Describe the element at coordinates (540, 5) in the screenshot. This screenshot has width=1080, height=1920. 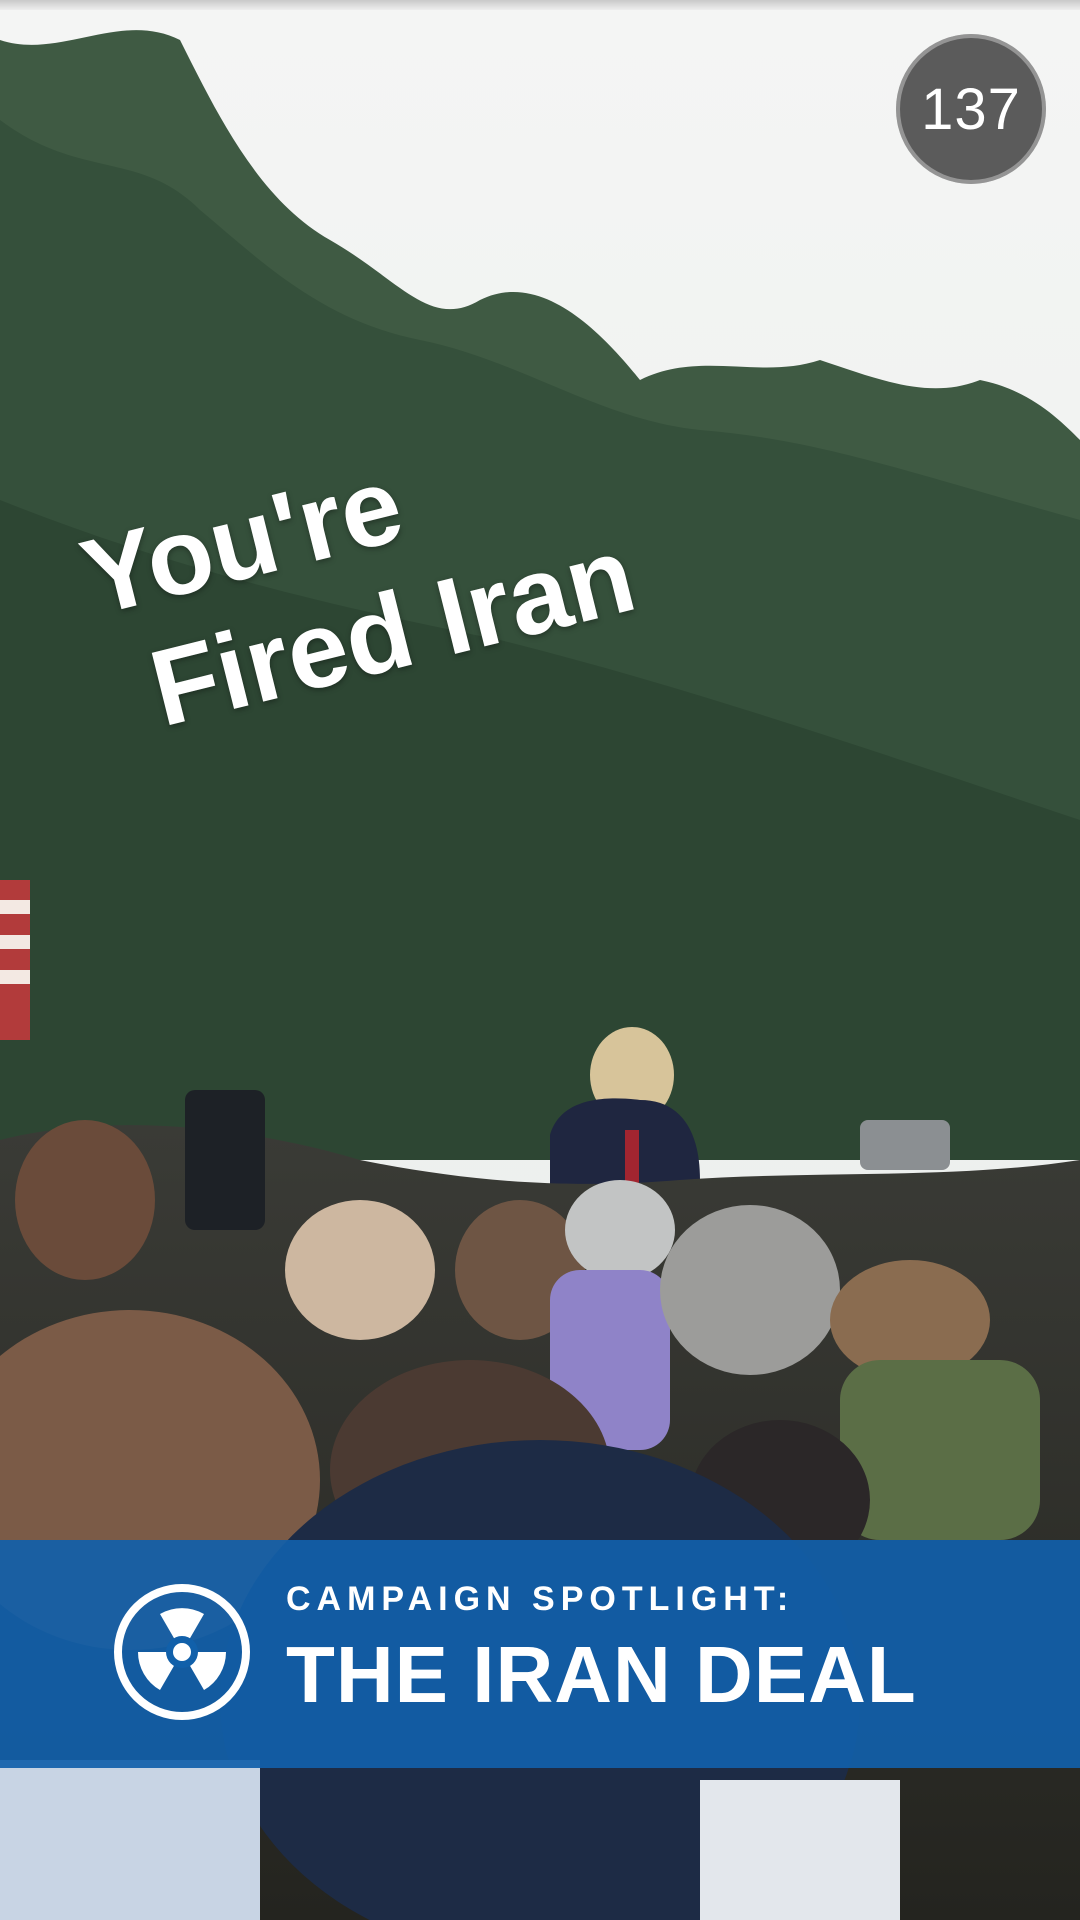
I see `top-edge` at that location.